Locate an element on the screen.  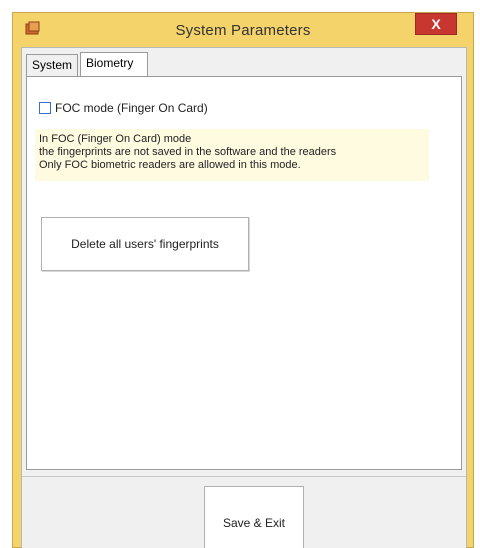
save-exit-button: Save & Exit is located at coordinates (254, 517).